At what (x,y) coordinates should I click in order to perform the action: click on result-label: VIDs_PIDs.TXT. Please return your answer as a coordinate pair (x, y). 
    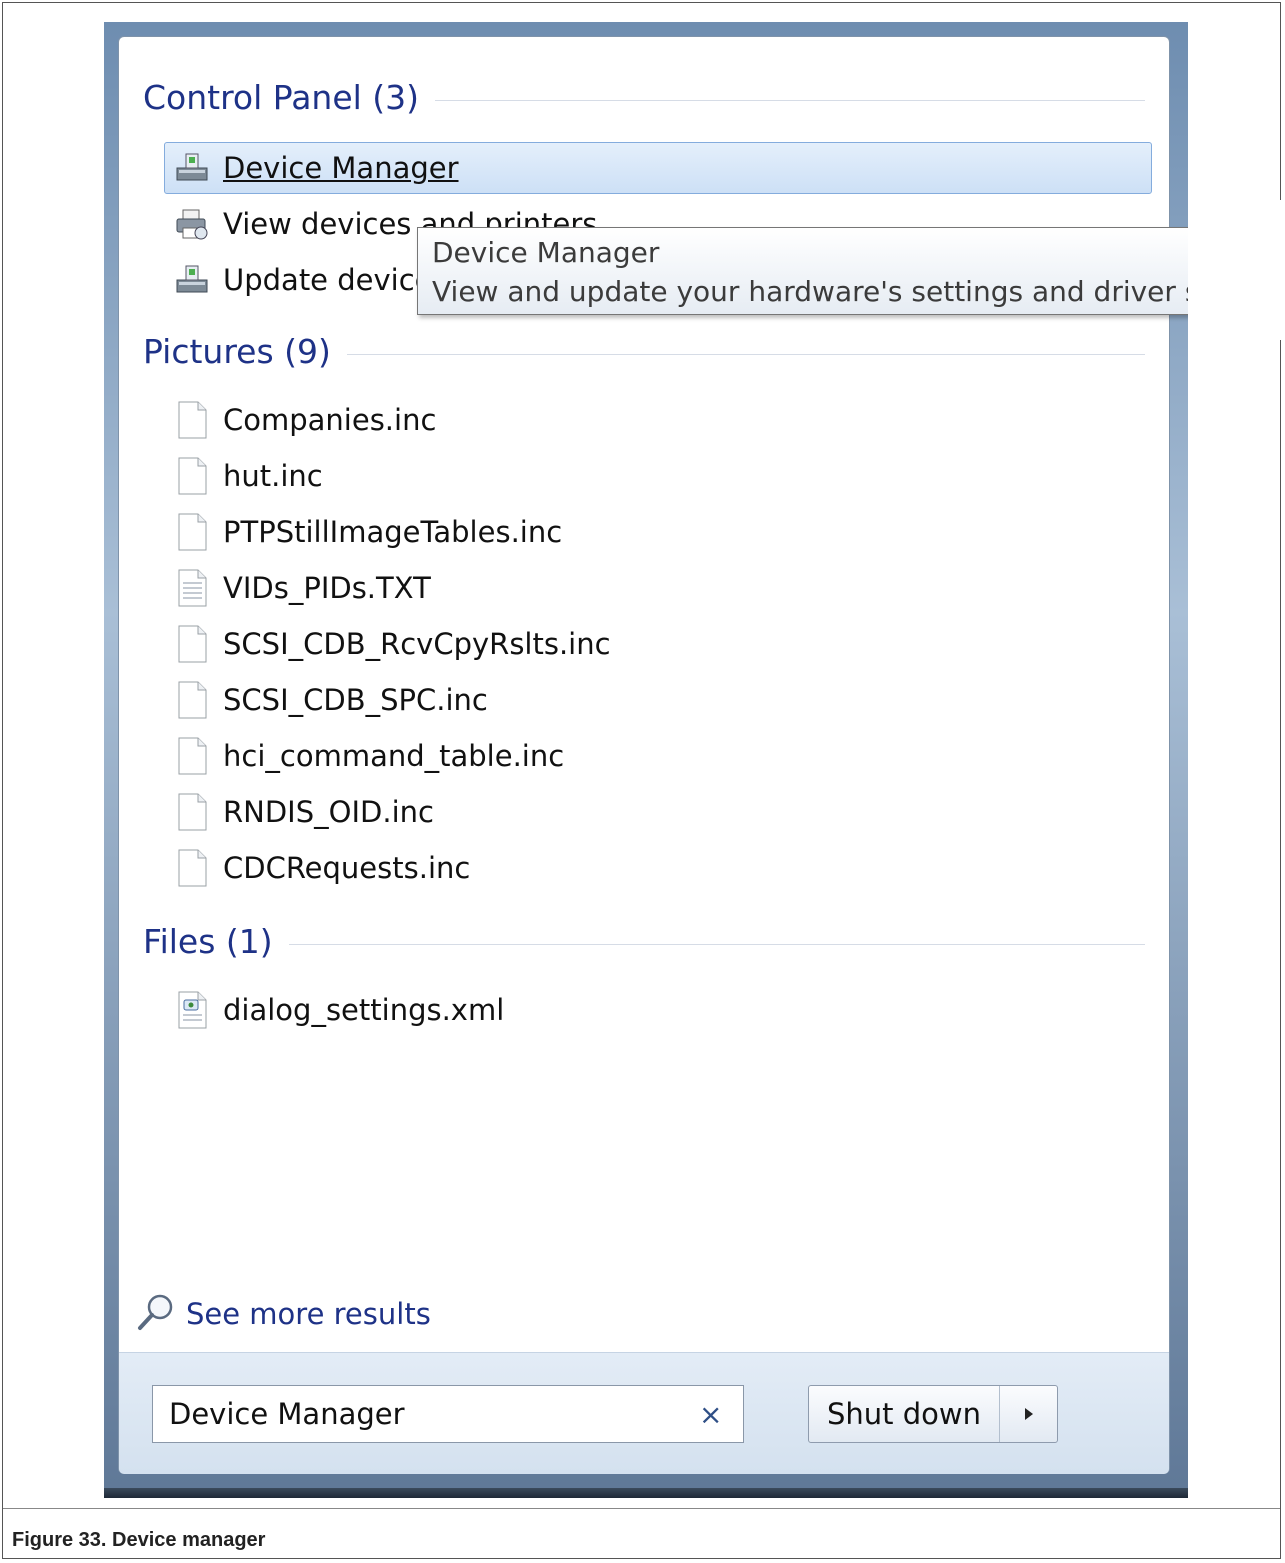
    Looking at the image, I should click on (327, 588).